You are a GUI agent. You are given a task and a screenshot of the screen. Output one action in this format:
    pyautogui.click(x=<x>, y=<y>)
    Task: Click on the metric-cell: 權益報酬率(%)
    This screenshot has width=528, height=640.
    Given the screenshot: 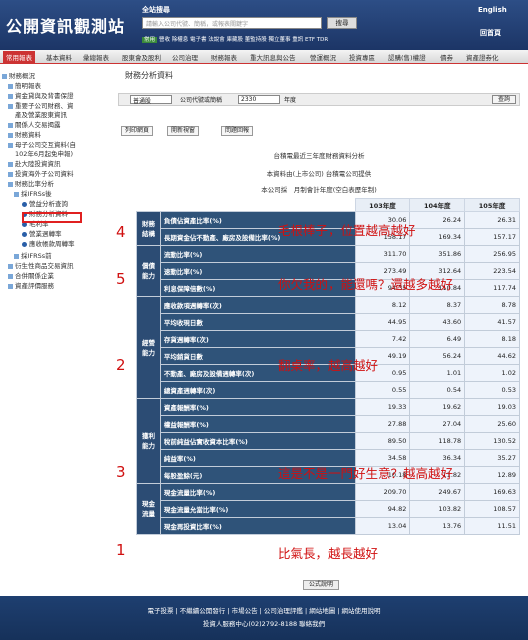 What is the action you would take?
    pyautogui.click(x=257, y=424)
    